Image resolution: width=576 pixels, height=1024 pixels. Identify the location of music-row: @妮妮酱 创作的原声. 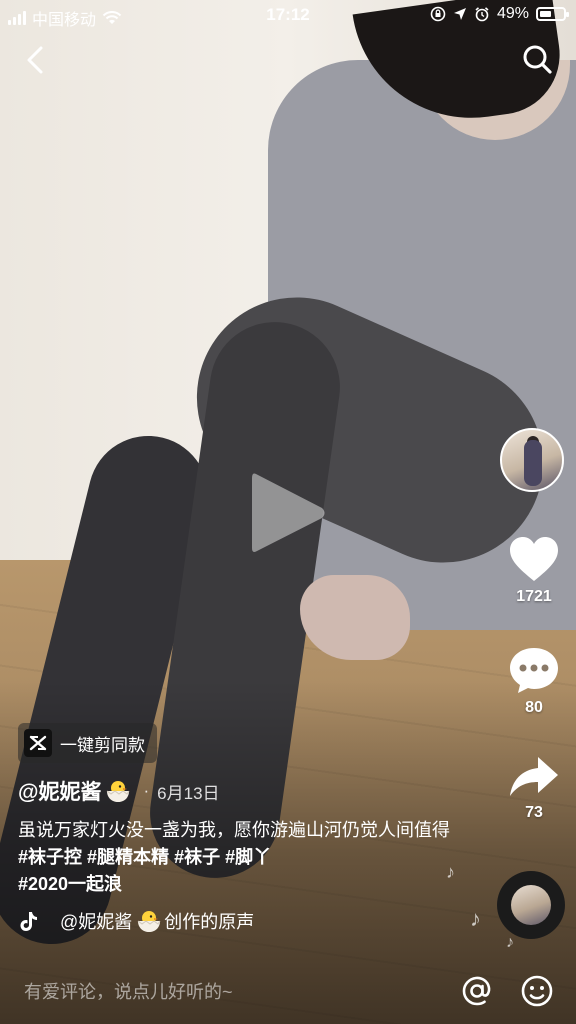
(136, 921).